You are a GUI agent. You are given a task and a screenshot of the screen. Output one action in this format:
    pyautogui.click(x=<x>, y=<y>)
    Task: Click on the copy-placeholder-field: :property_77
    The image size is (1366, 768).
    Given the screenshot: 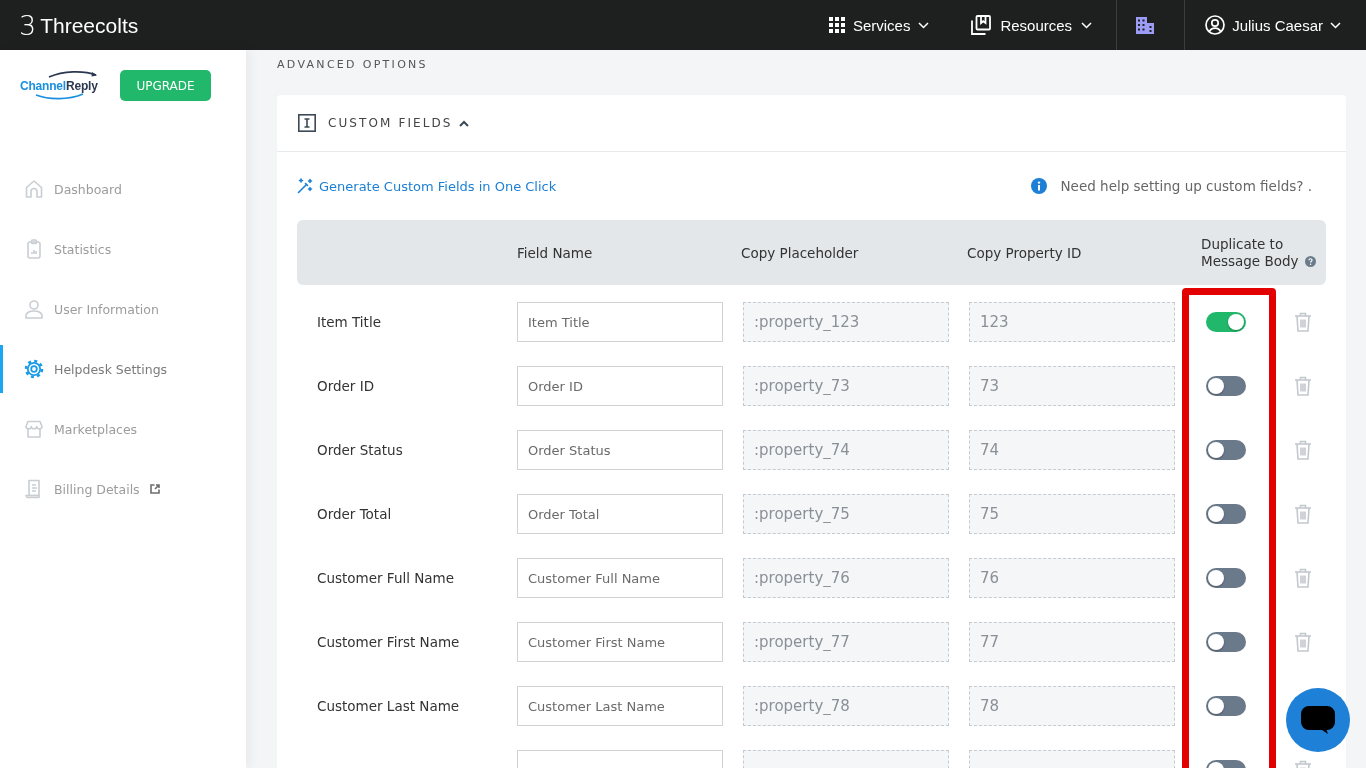 What is the action you would take?
    pyautogui.click(x=846, y=642)
    